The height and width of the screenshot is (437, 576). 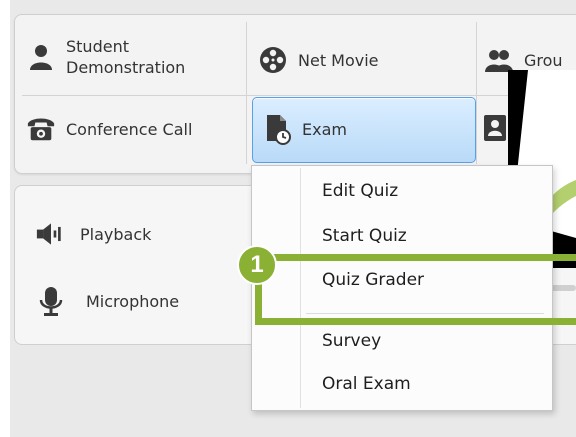 I want to click on net-movie-label: Net Movie, so click(x=338, y=60).